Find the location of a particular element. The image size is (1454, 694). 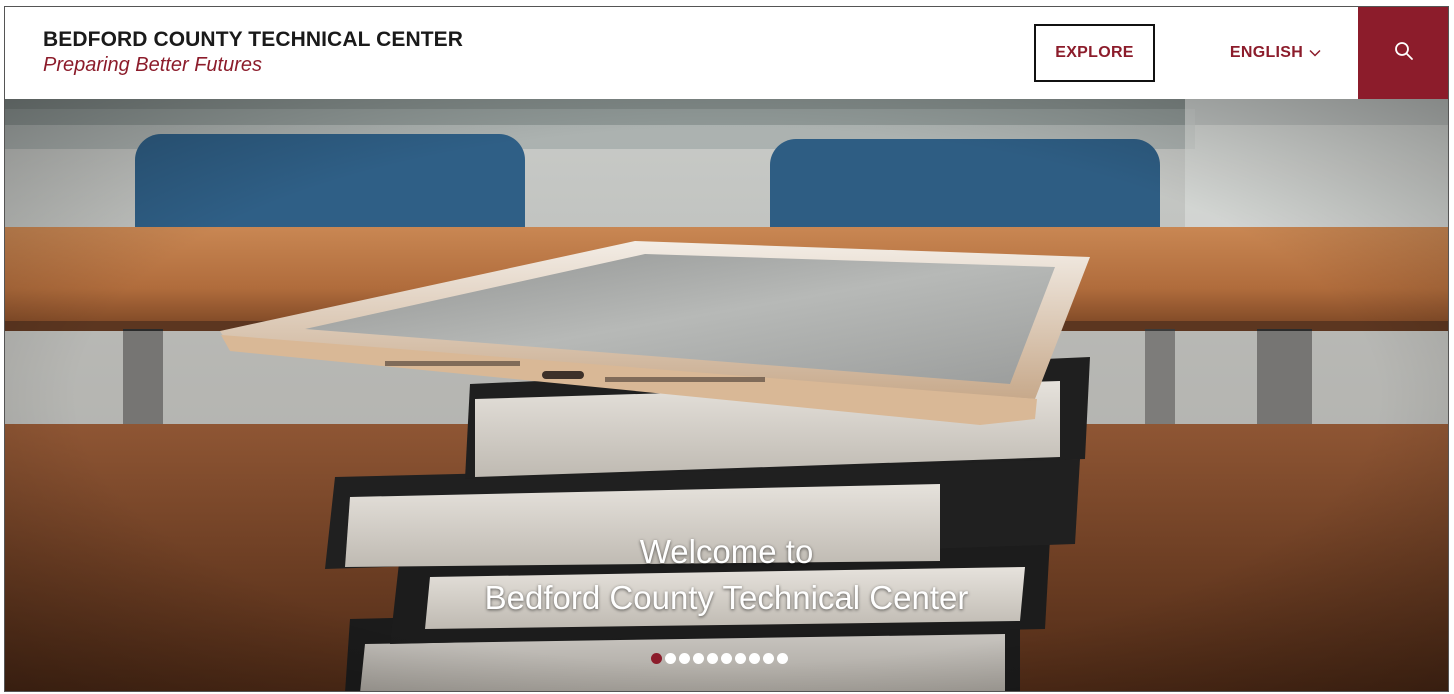

search-icon is located at coordinates (1404, 53).